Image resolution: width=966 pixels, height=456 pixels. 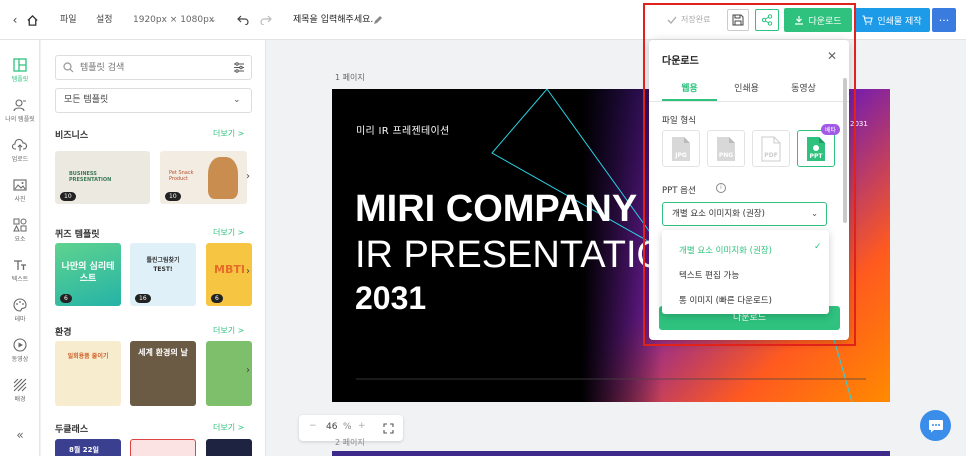 I want to click on menu-settings: 설정, so click(x=104, y=20).